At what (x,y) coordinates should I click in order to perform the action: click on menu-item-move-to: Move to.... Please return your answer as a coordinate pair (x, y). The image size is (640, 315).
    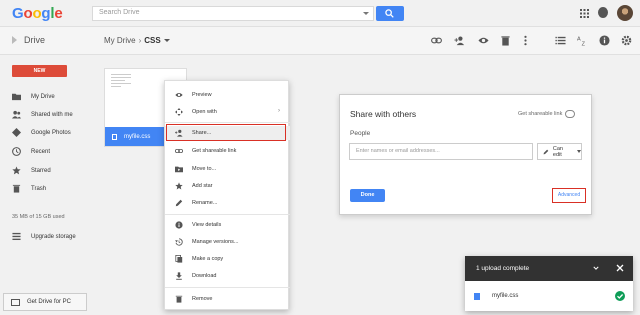
    Looking at the image, I should click on (227, 169).